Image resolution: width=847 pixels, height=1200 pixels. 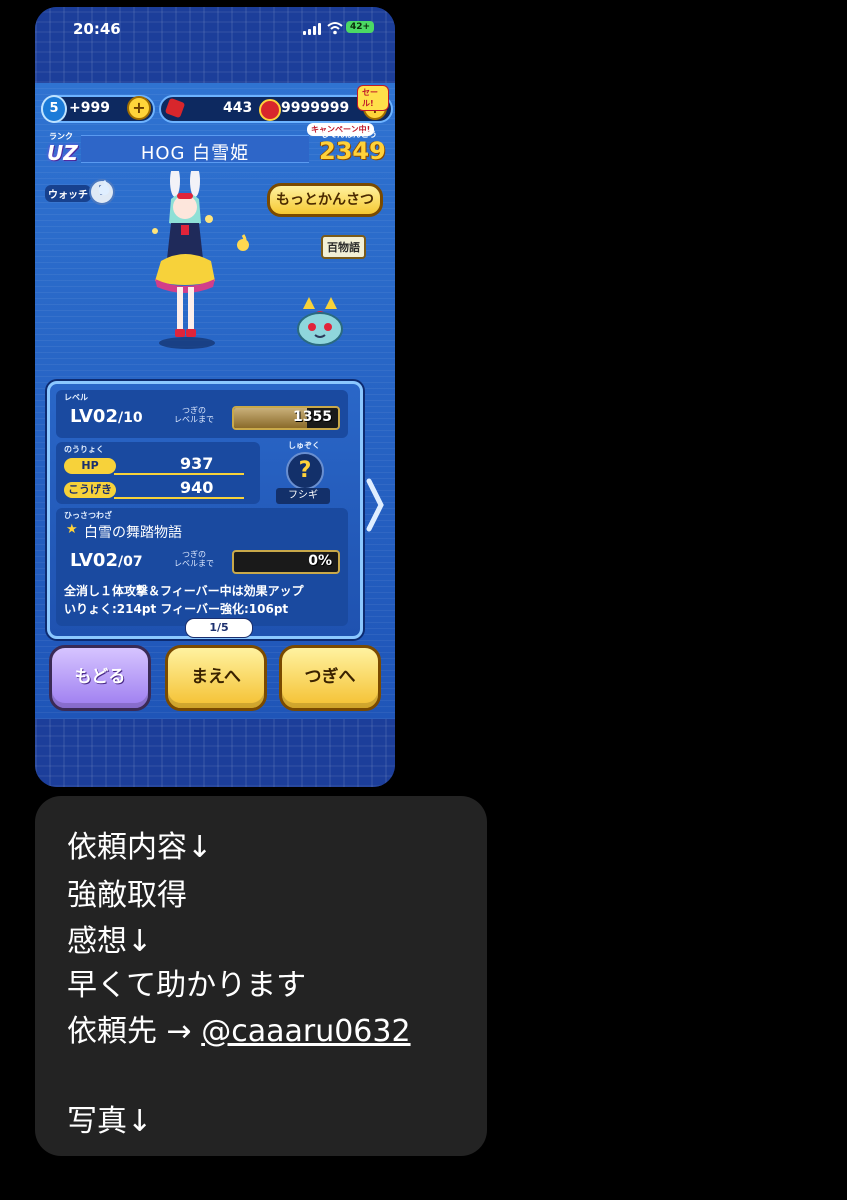 What do you see at coordinates (330, 678) in the screenshot?
I see `next-button: つぎへ` at bounding box center [330, 678].